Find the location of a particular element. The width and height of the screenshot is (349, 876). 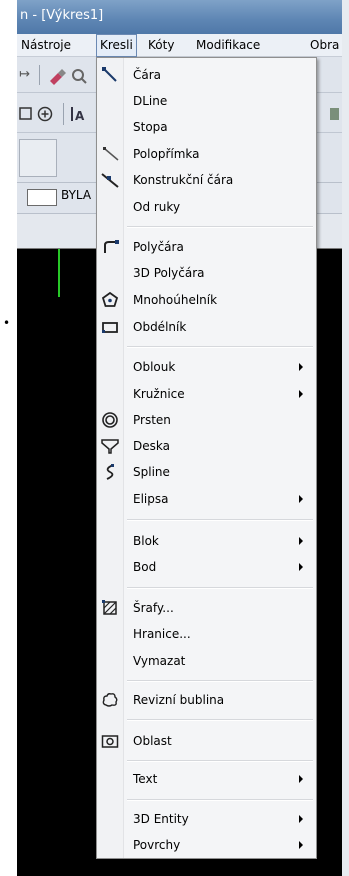

window-title: n - [Výkres1] is located at coordinates (179, 17).